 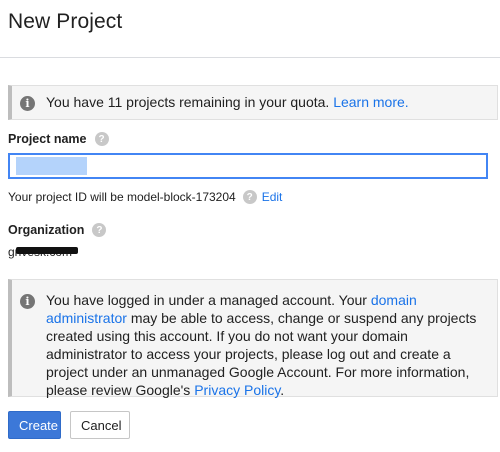 I want to click on organization-value: grivesk.com, so click(x=48, y=253).